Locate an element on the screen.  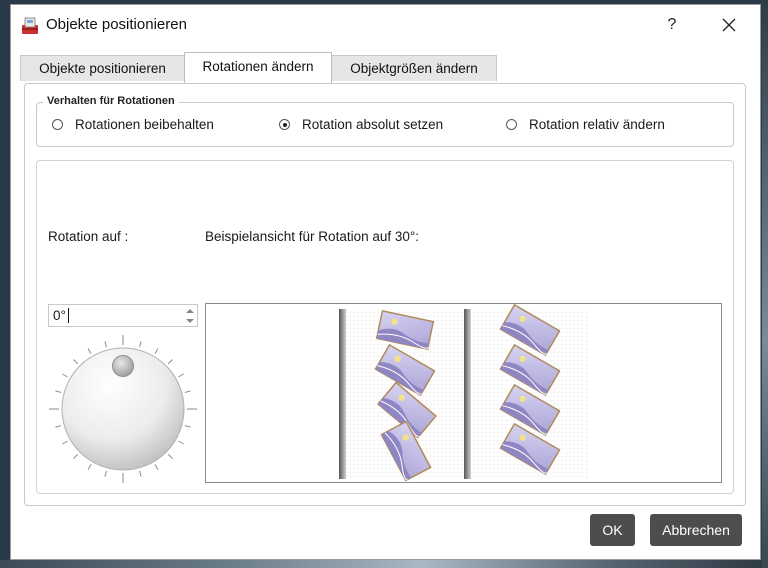
cancel-button: Abbrechen is located at coordinates (696, 530).